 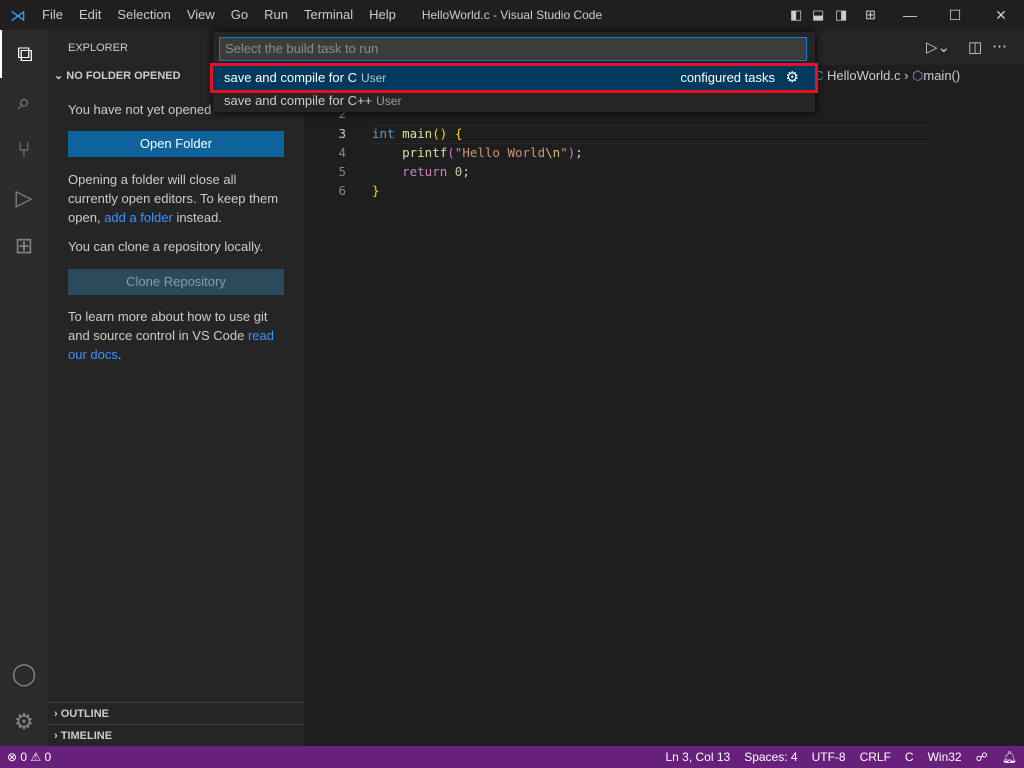 What do you see at coordinates (513, 49) in the screenshot?
I see `quick-pick-input: Select the build task to run` at bounding box center [513, 49].